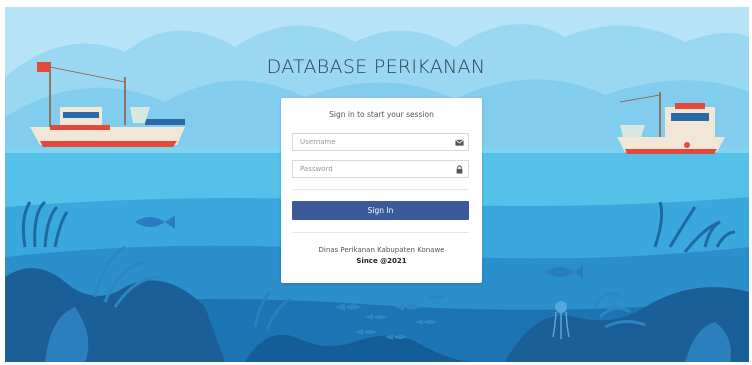  Describe the element at coordinates (381, 114) in the screenshot. I see `login-message: Sign in to start your session` at that location.